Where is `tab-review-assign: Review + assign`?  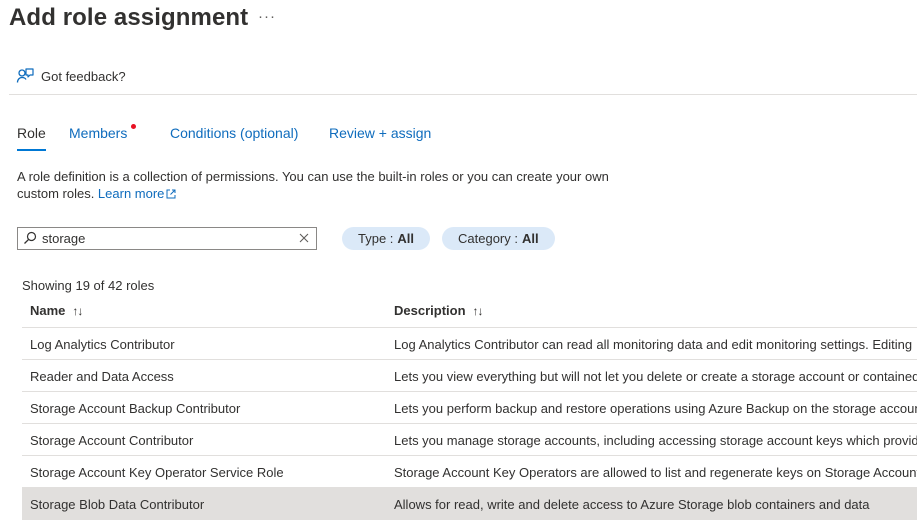 tab-review-assign: Review + assign is located at coordinates (380, 133).